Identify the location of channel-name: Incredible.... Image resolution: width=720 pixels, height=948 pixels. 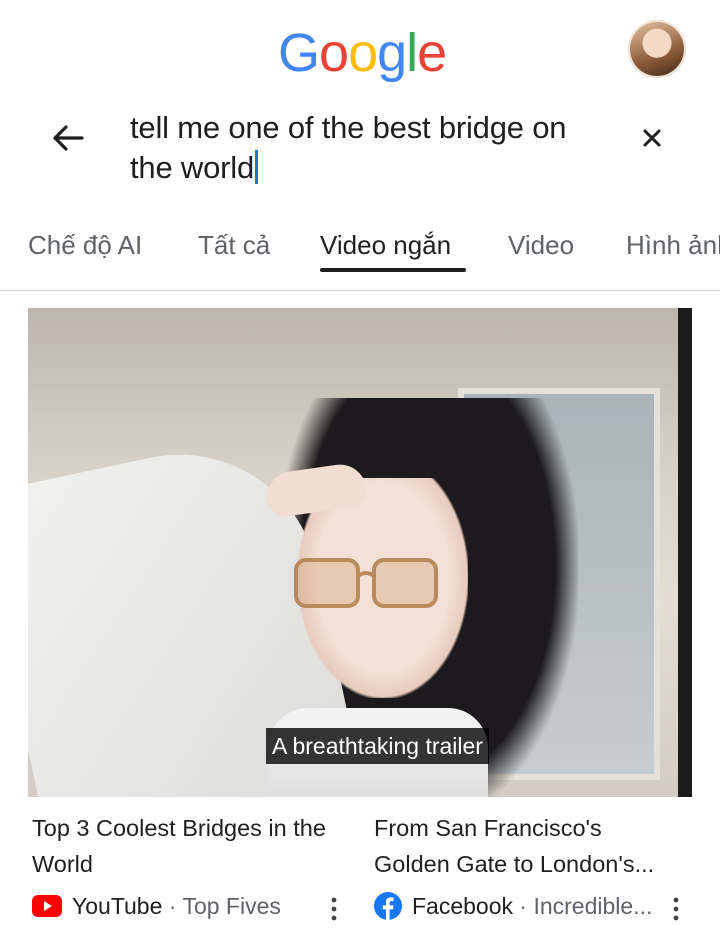
(593, 905).